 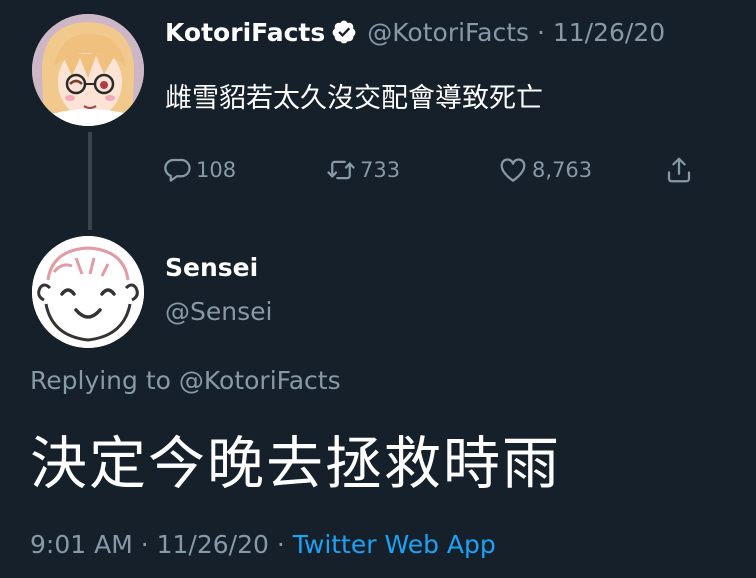 I want to click on smiley-face-avatar-icon, so click(x=88, y=292).